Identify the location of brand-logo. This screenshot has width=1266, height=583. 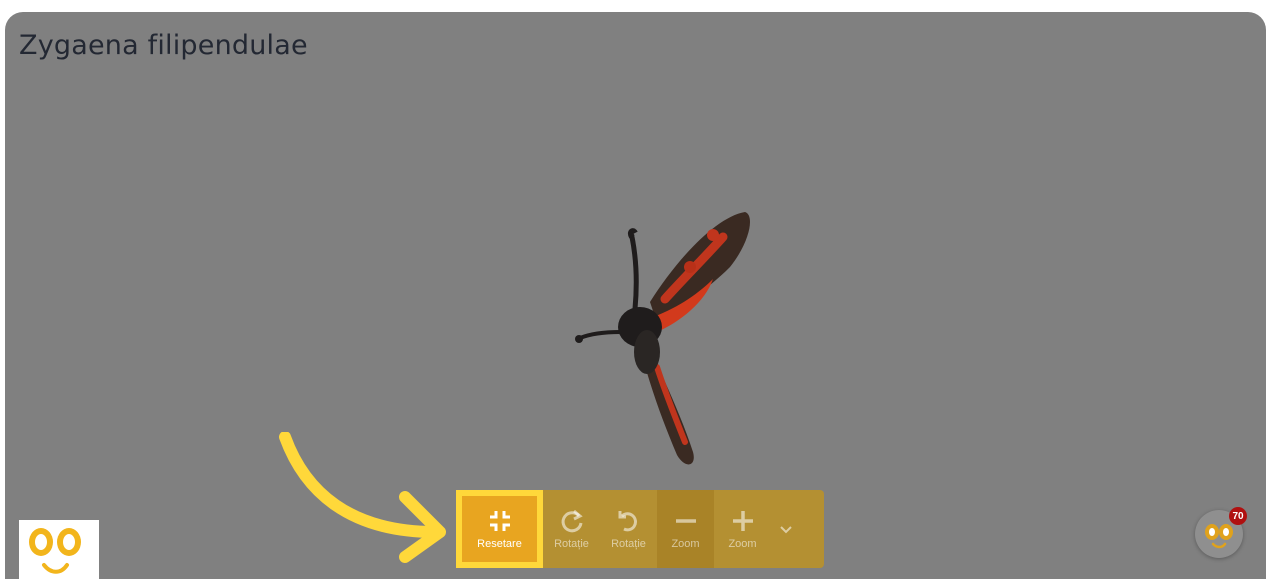
(59, 549).